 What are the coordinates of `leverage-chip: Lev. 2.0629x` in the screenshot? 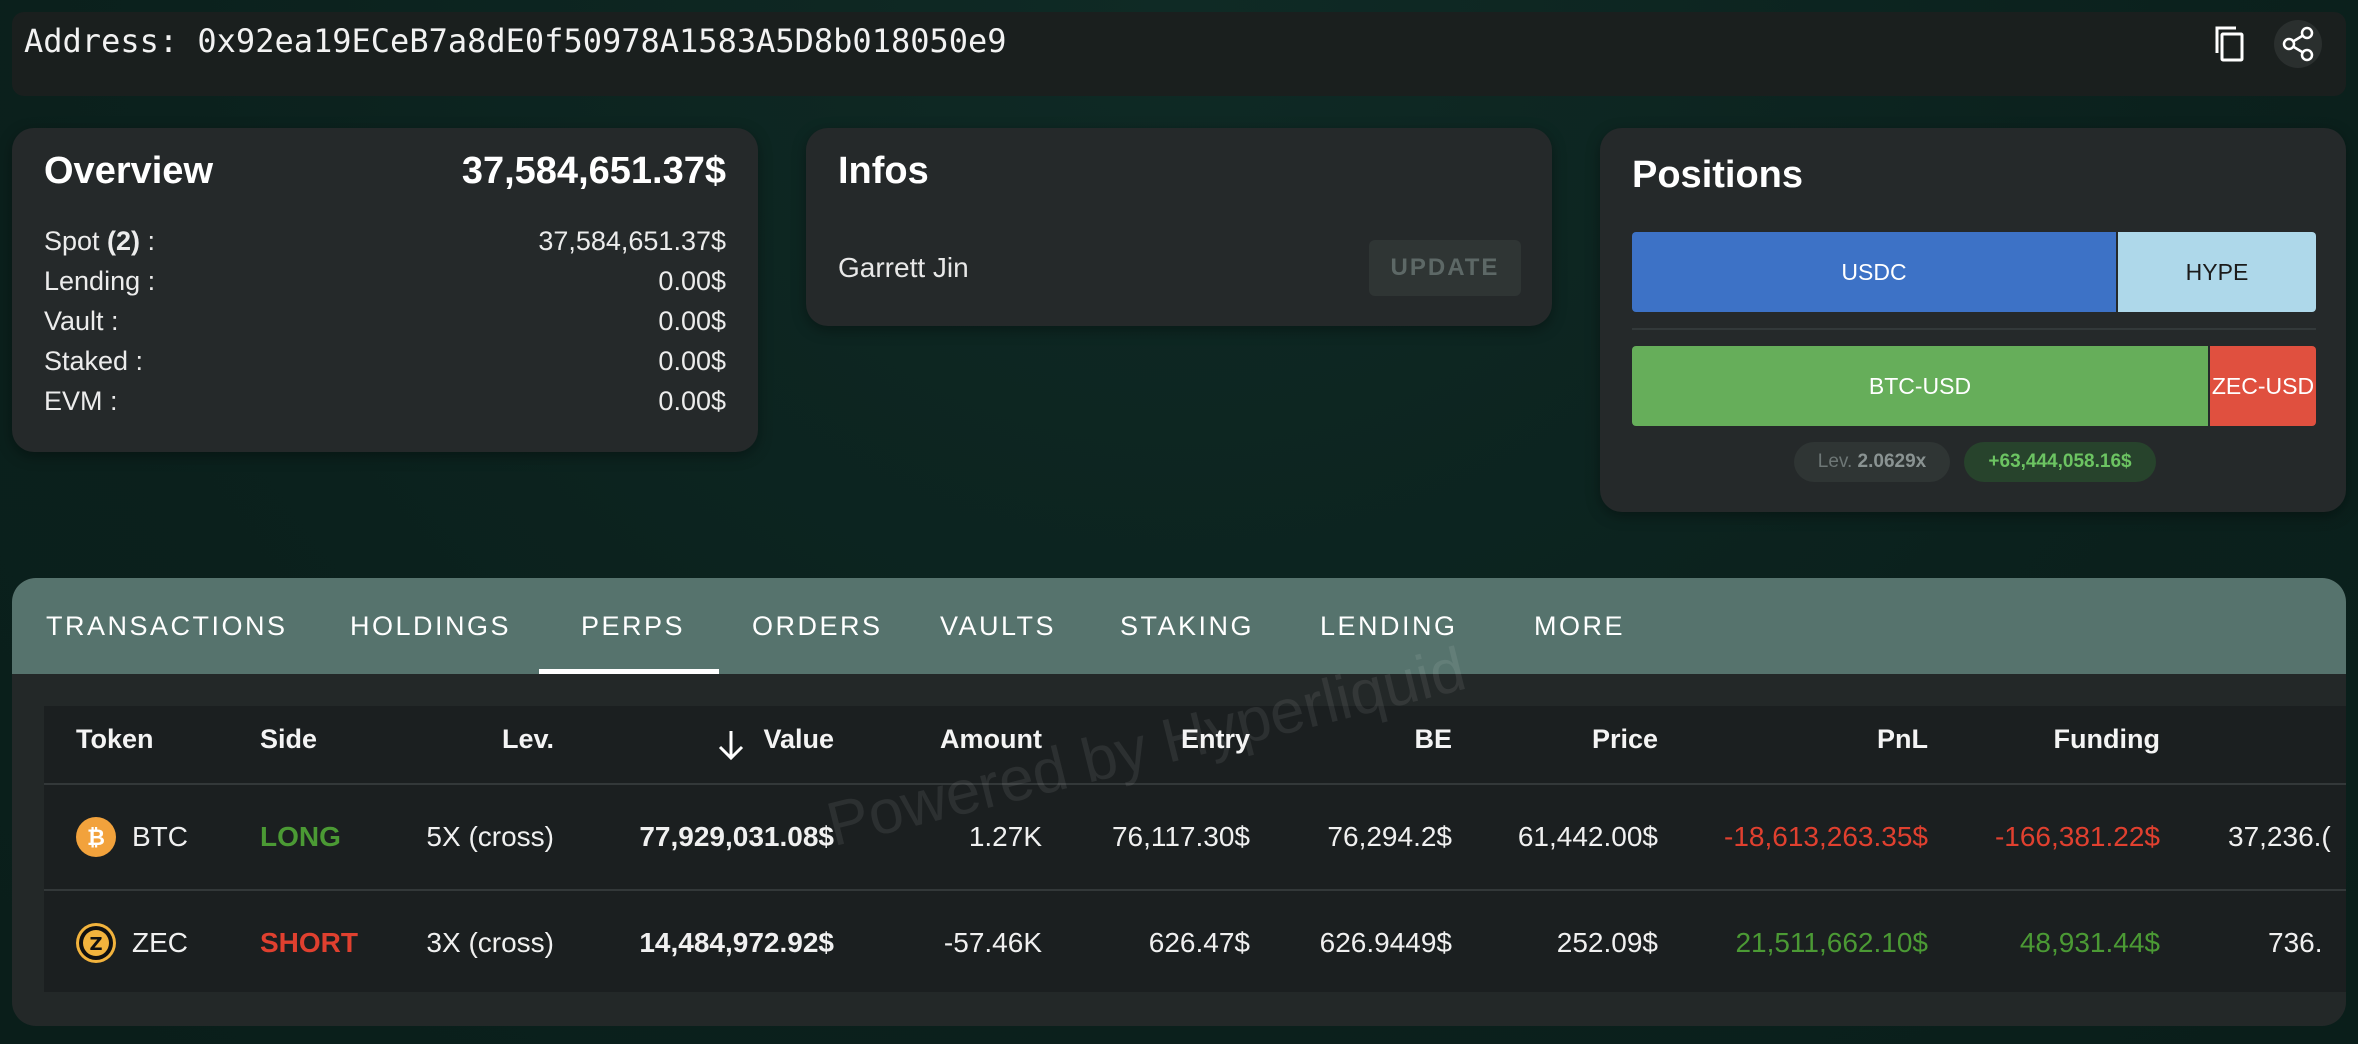 It's located at (1872, 462).